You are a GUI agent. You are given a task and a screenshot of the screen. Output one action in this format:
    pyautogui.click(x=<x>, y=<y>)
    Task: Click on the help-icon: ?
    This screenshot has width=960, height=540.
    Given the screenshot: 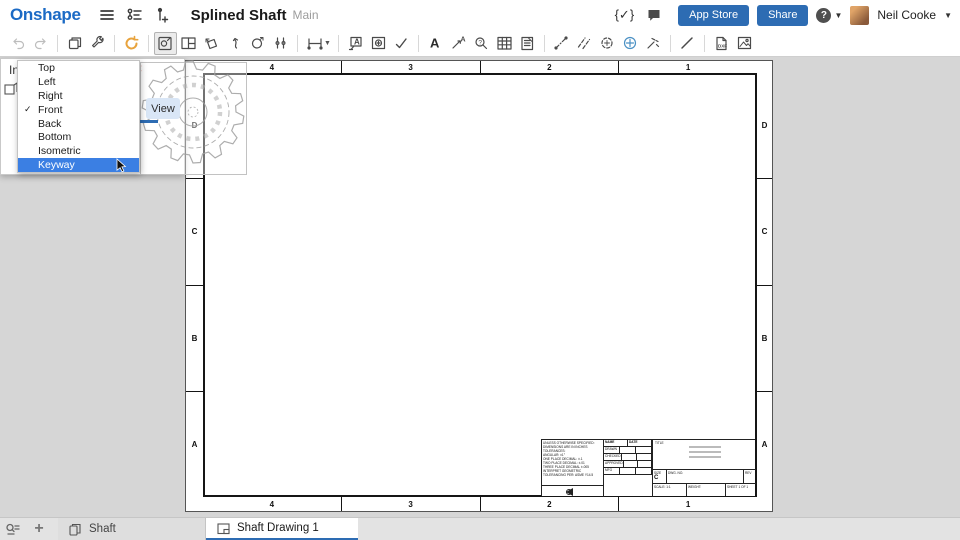 What is the action you would take?
    pyautogui.click(x=824, y=15)
    